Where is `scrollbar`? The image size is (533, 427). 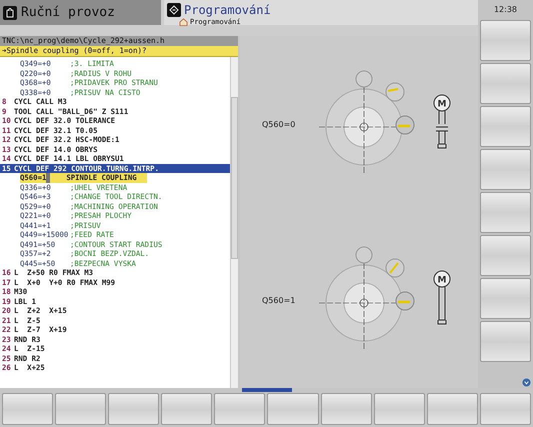 scrollbar is located at coordinates (234, 222).